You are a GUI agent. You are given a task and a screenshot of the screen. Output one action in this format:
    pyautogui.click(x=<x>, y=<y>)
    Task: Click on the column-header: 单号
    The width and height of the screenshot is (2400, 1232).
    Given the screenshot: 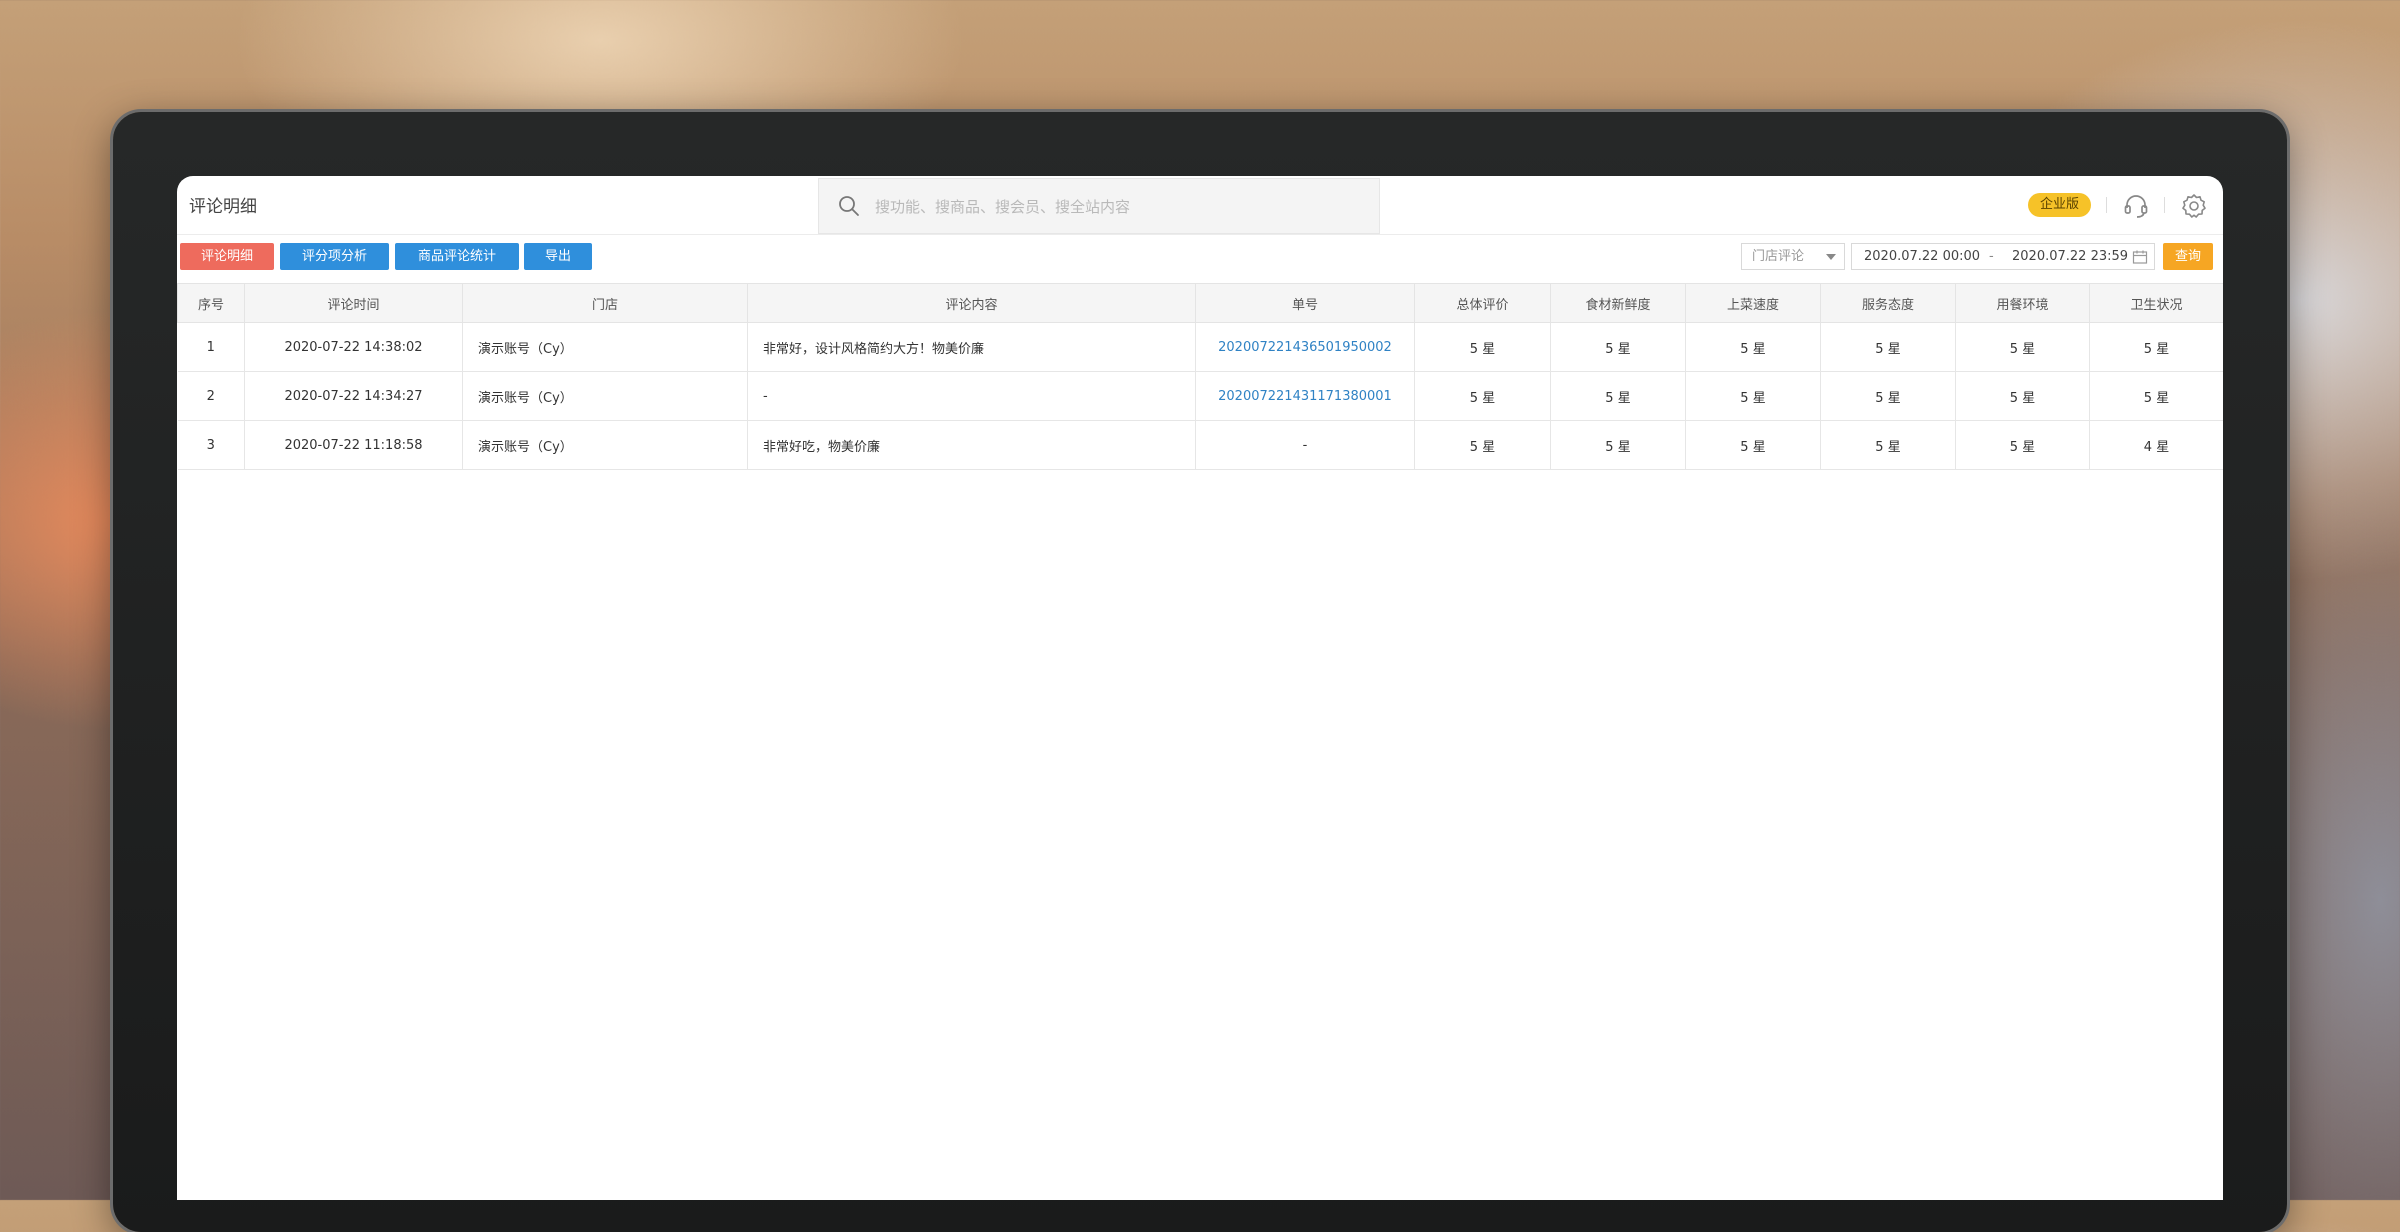 What is the action you would take?
    pyautogui.click(x=1305, y=303)
    